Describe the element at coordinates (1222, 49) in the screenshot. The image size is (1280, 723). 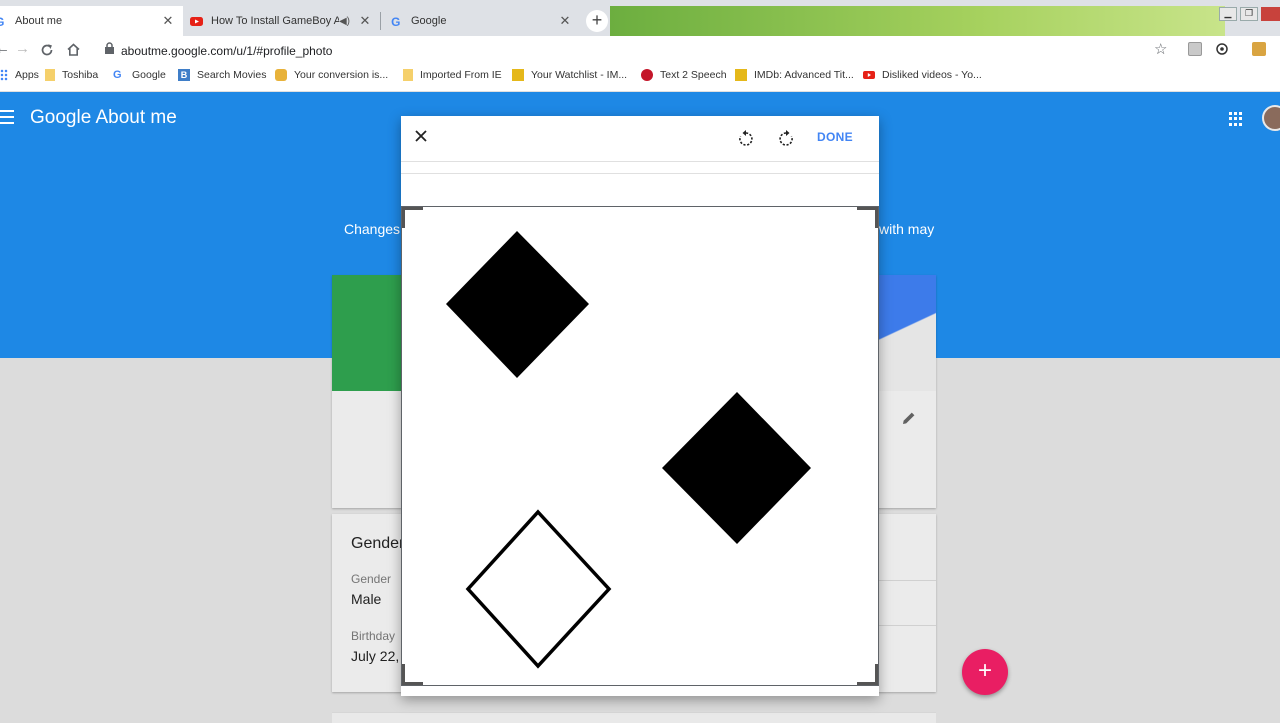
I see `target-extension-icon` at that location.